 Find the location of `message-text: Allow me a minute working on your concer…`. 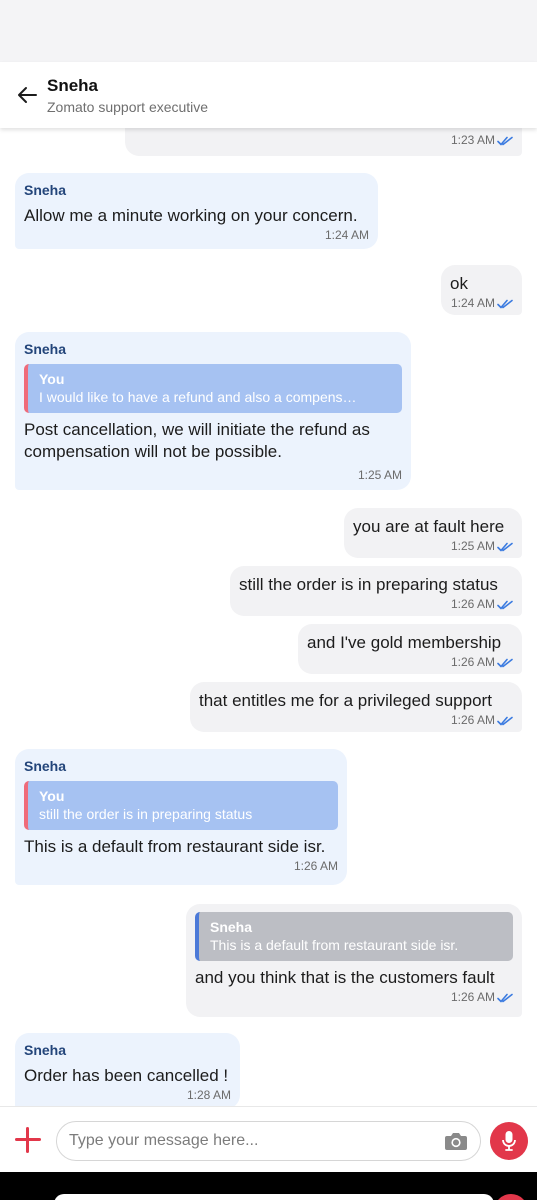

message-text: Allow me a minute working on your concer… is located at coordinates (191, 215).